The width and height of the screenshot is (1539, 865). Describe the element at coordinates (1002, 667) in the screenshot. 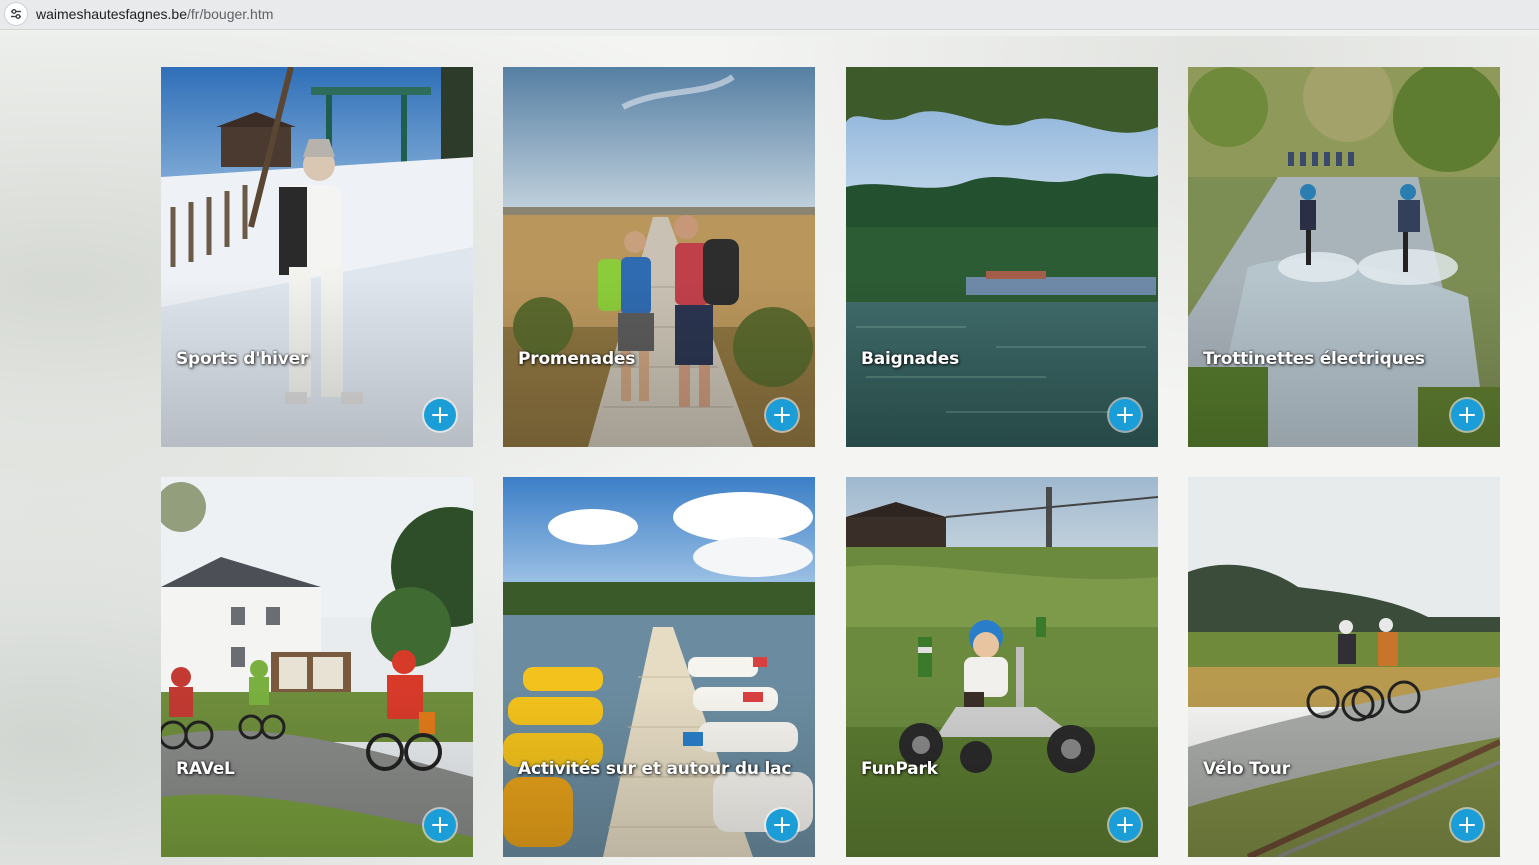

I see `tile-funpark: FunPark` at that location.